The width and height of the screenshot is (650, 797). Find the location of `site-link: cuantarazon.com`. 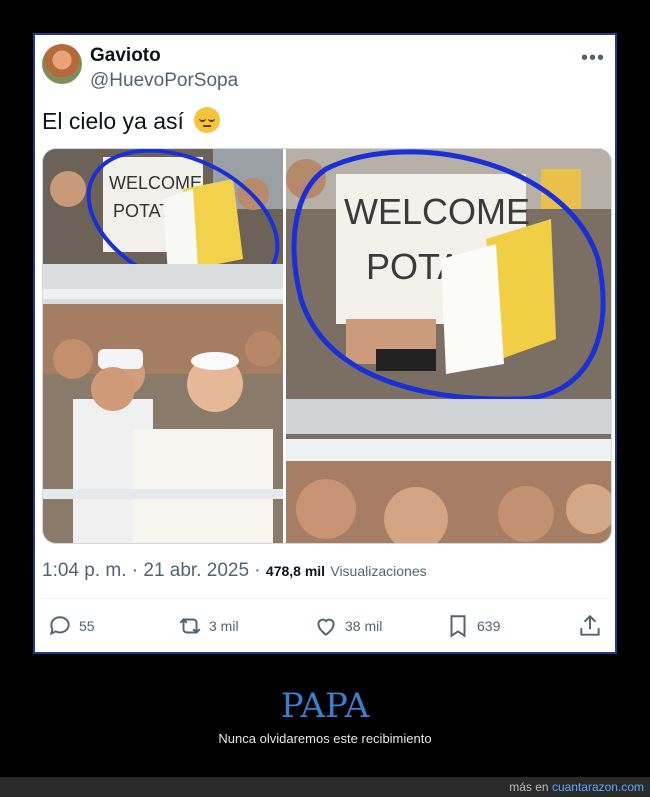

site-link: cuantarazon.com is located at coordinates (598, 787).